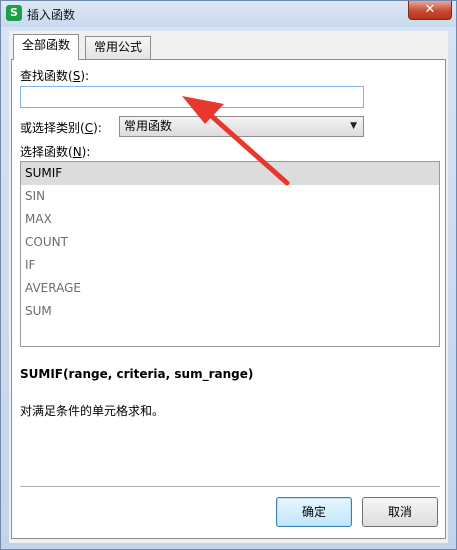  What do you see at coordinates (137, 374) in the screenshot?
I see `function-signature: SUMIF(range, criteria, sum_range)` at bounding box center [137, 374].